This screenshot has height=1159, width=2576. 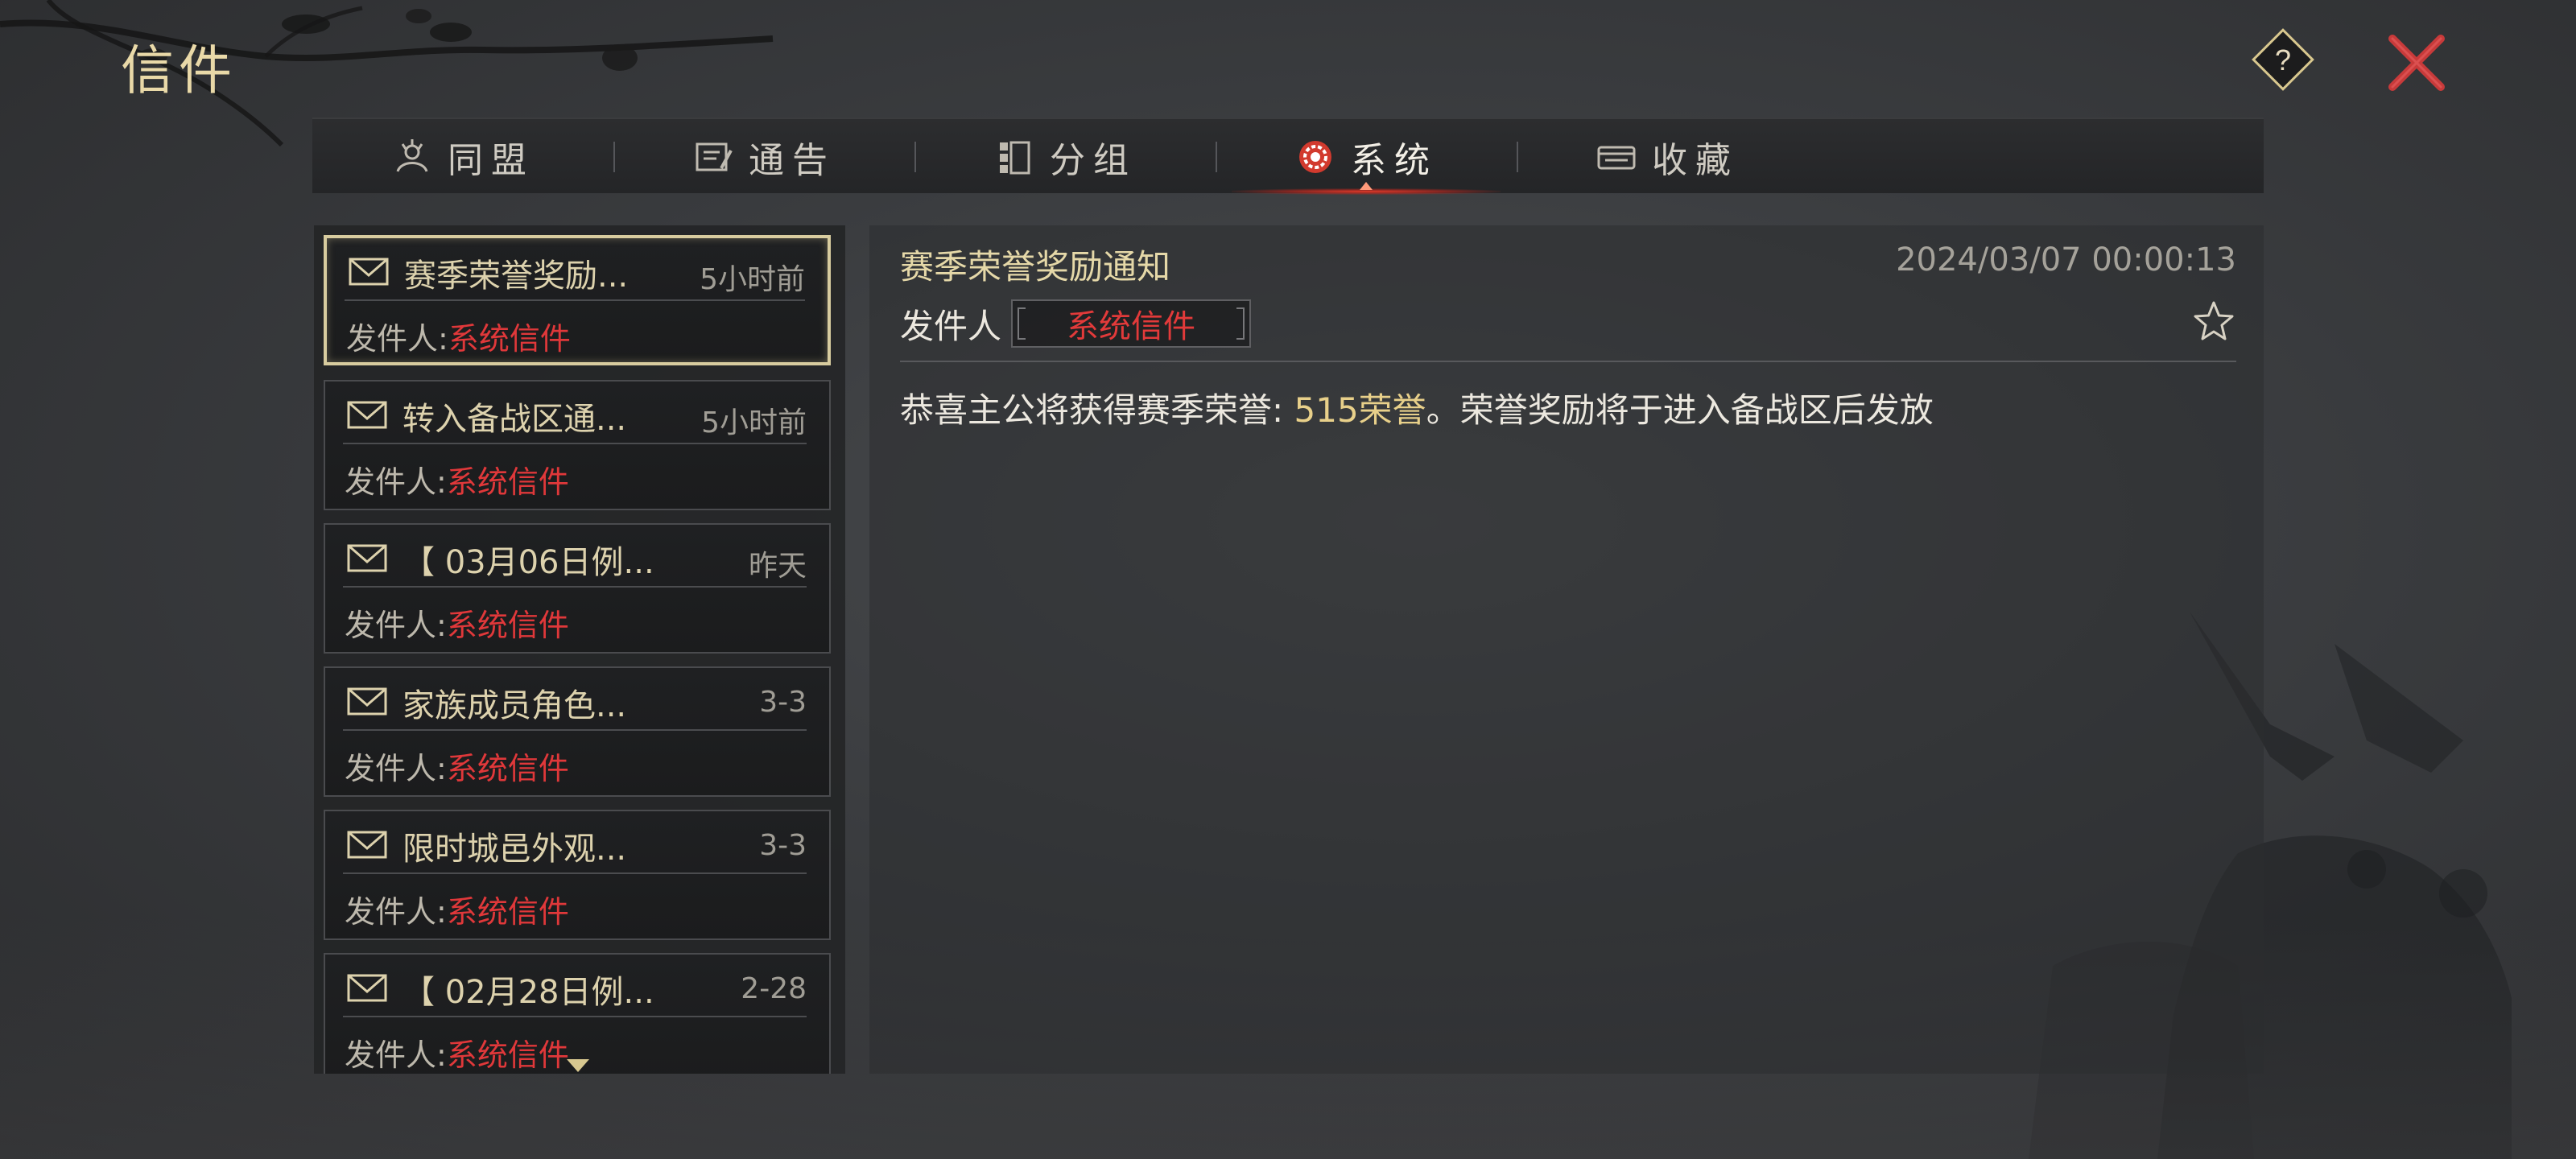 What do you see at coordinates (1315, 157) in the screenshot?
I see `system-gear-icon` at bounding box center [1315, 157].